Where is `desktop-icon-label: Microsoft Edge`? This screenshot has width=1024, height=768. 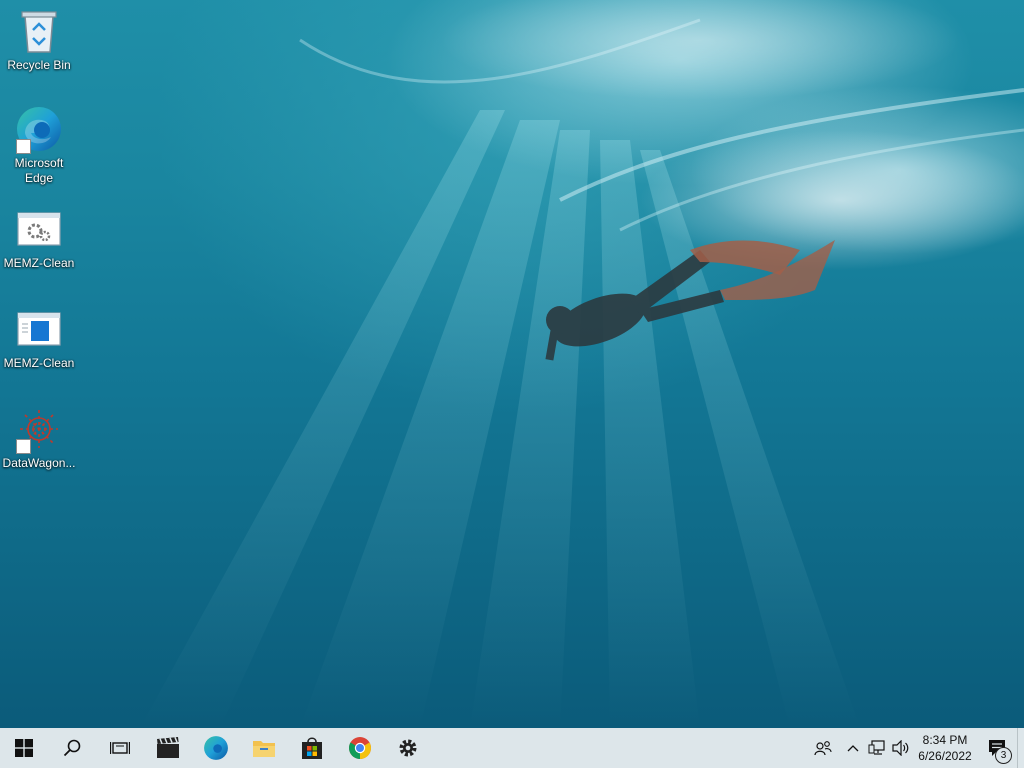
desktop-icon-label: Microsoft Edge is located at coordinates (39, 170).